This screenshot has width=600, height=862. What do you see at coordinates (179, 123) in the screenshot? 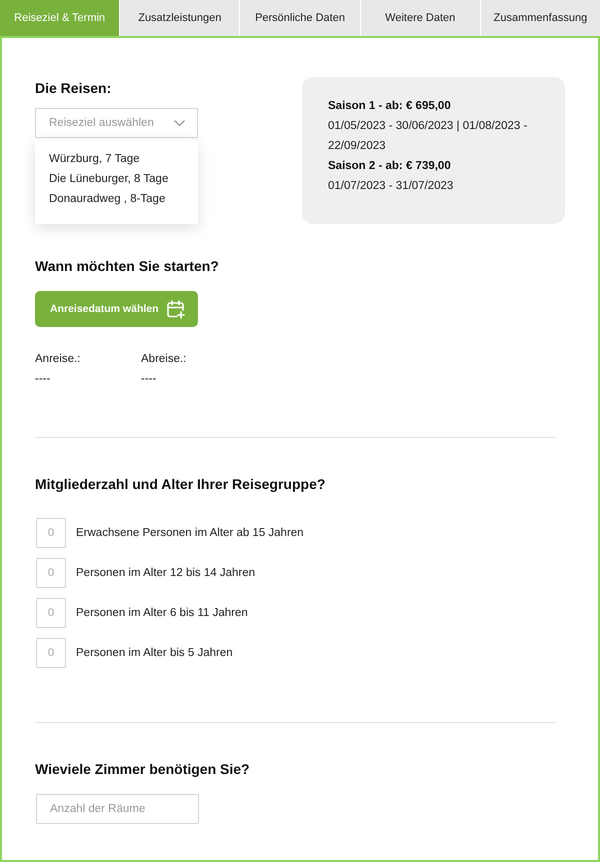
I see `chevron-down-icon` at bounding box center [179, 123].